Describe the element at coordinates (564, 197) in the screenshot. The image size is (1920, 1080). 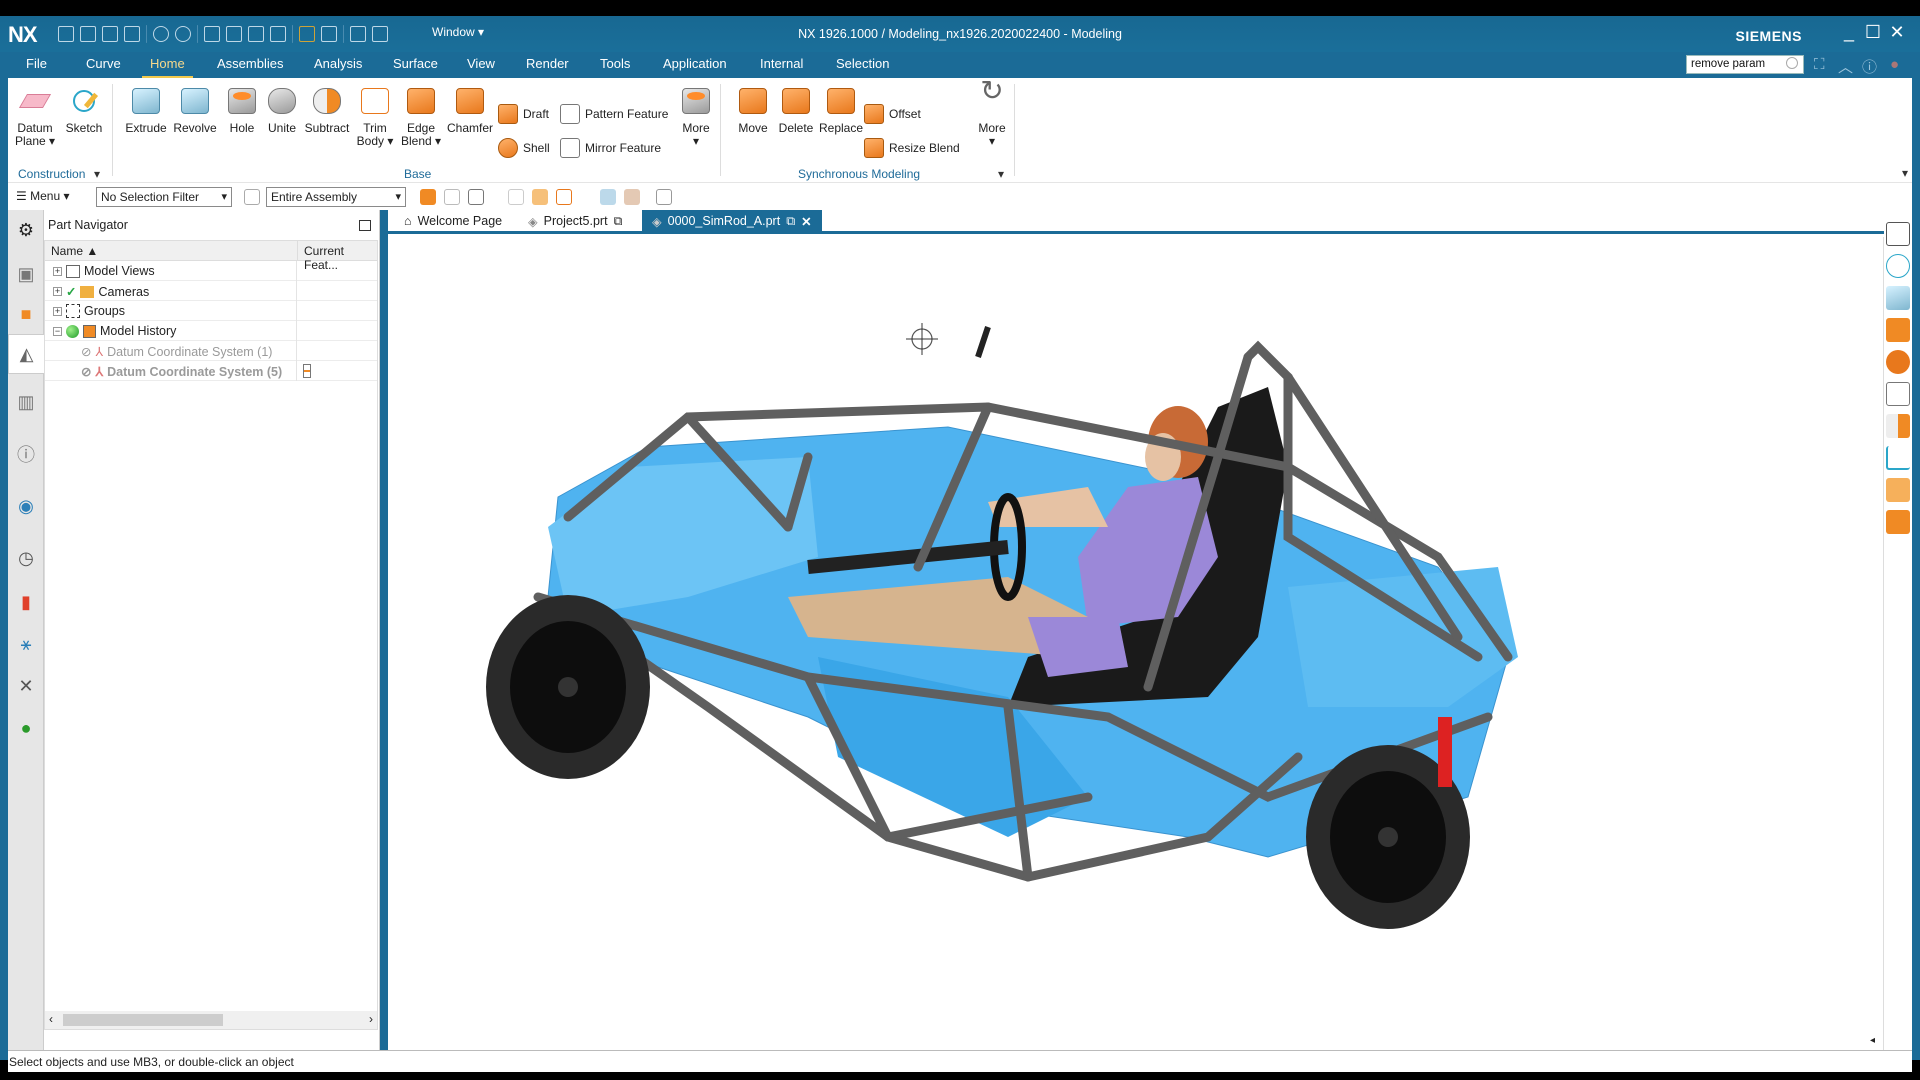
I see `point-constructor-icon` at that location.